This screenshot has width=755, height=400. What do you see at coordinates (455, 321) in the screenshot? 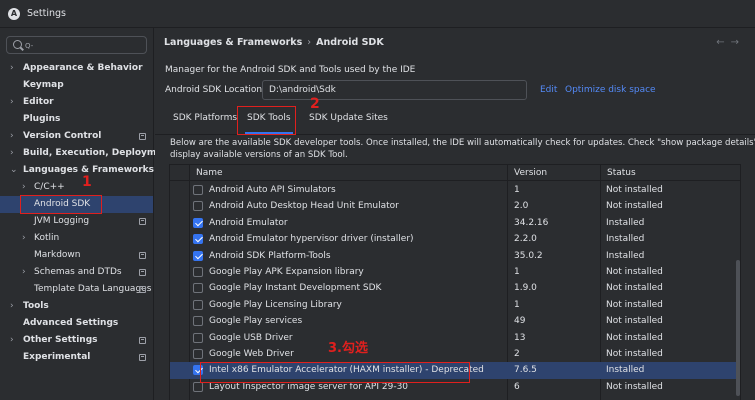
I see `table-row: Google Play services 49 Not installed` at bounding box center [455, 321].